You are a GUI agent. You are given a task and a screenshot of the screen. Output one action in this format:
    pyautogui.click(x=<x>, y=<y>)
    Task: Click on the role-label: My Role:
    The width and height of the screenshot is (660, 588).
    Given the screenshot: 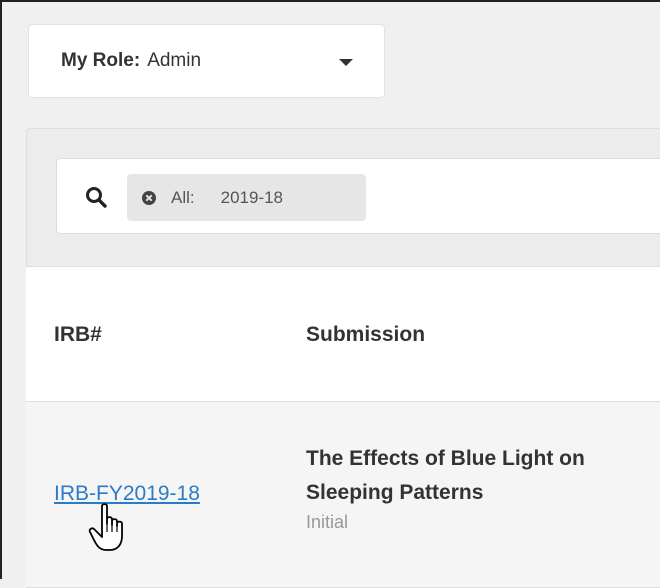 What is the action you would take?
    pyautogui.click(x=101, y=60)
    